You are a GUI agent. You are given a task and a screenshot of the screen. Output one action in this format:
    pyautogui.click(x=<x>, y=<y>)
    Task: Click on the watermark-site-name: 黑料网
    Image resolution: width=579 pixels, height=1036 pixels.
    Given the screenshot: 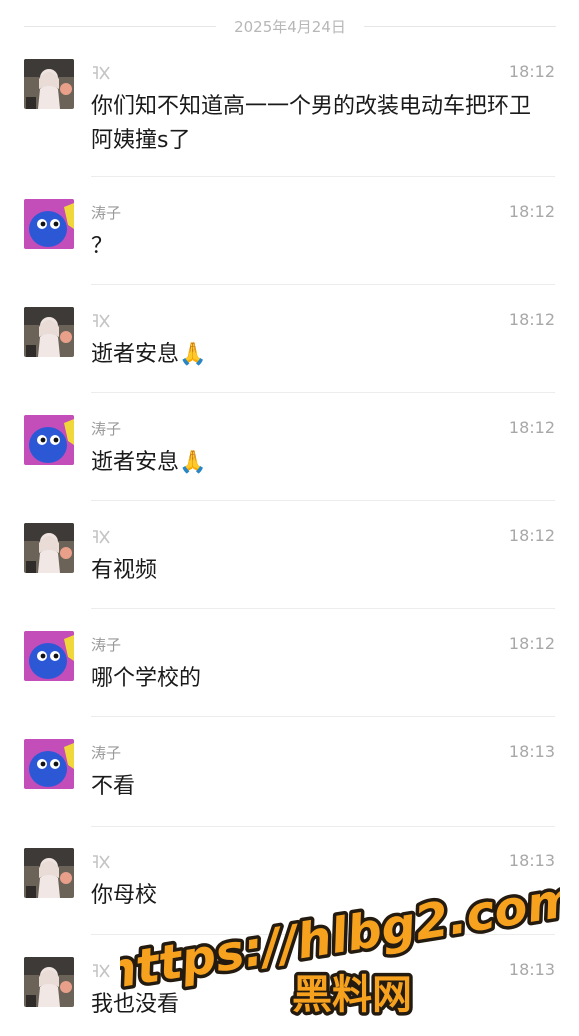 What is the action you would take?
    pyautogui.click(x=352, y=995)
    